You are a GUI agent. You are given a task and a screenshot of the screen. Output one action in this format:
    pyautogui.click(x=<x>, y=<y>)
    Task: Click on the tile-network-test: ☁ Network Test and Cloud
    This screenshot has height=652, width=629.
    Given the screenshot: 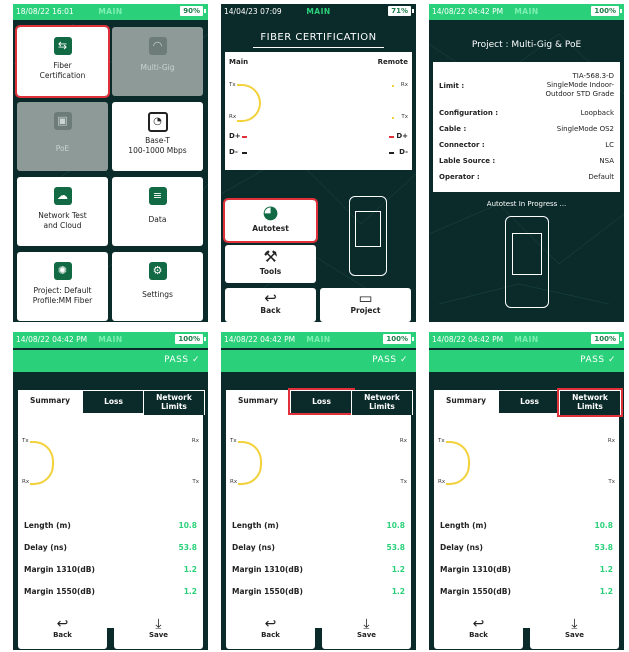 What is the action you would take?
    pyautogui.click(x=62, y=211)
    